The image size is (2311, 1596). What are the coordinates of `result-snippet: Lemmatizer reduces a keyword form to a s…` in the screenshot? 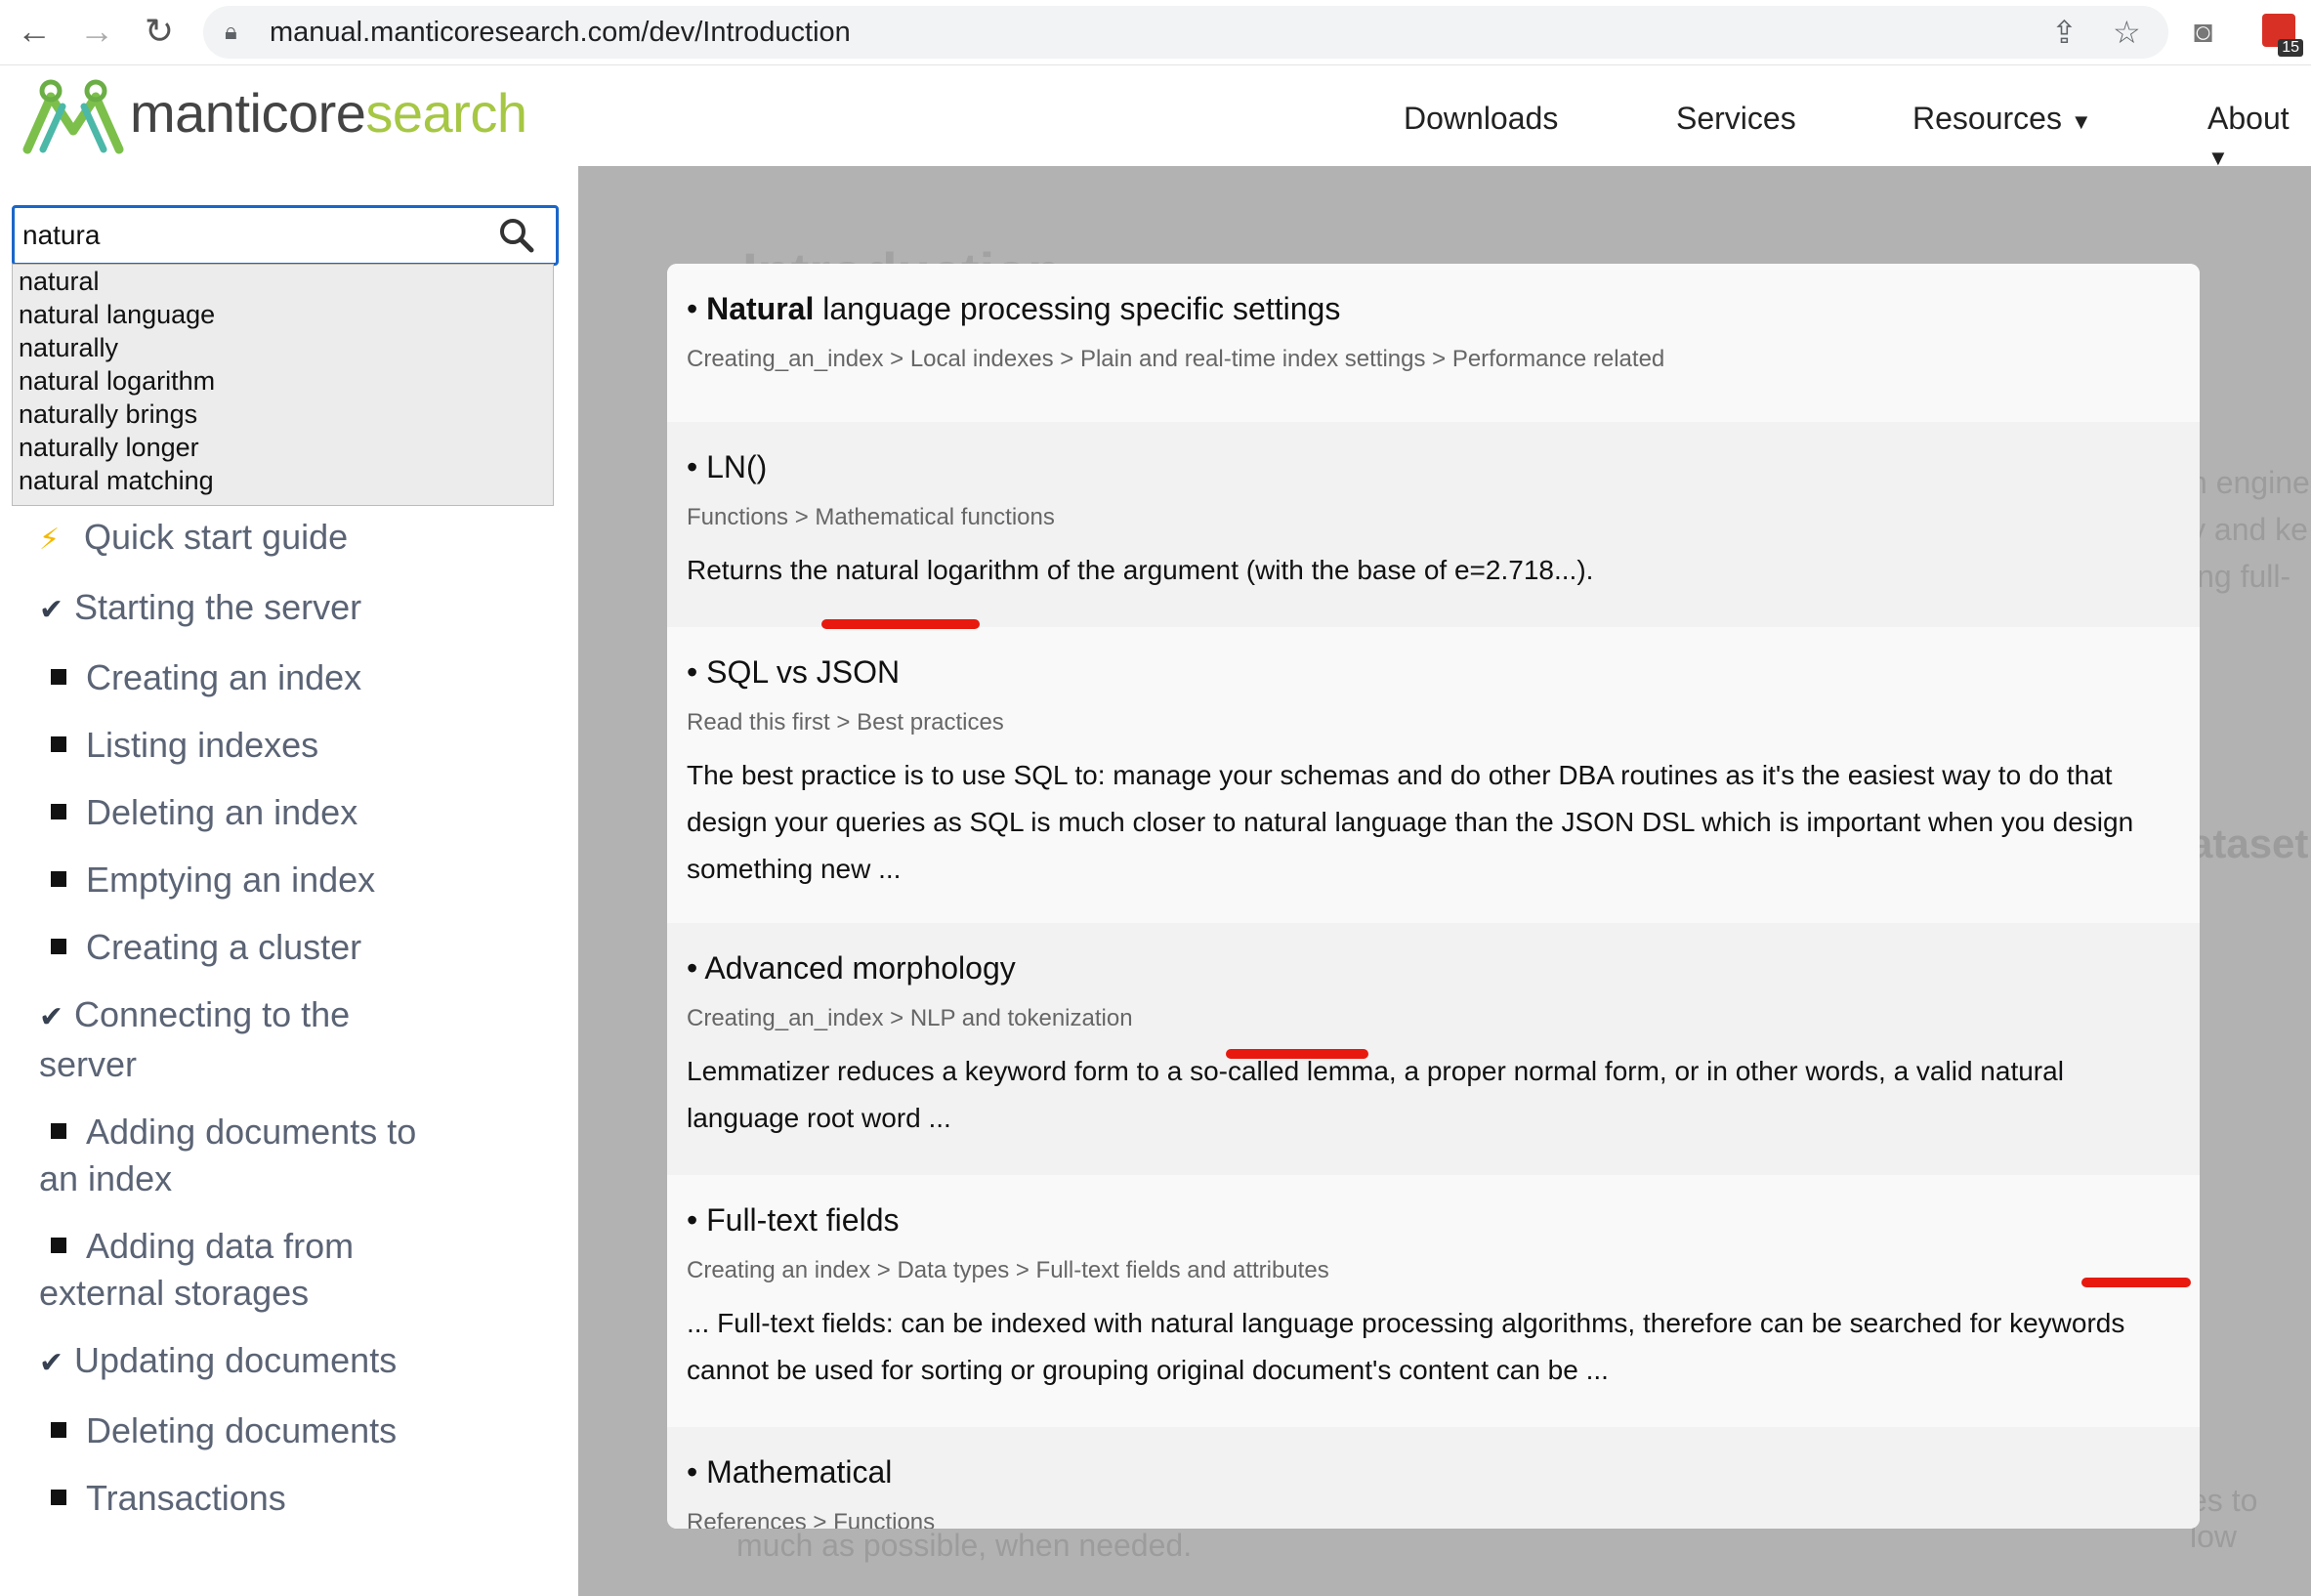 It's located at (1375, 1094).